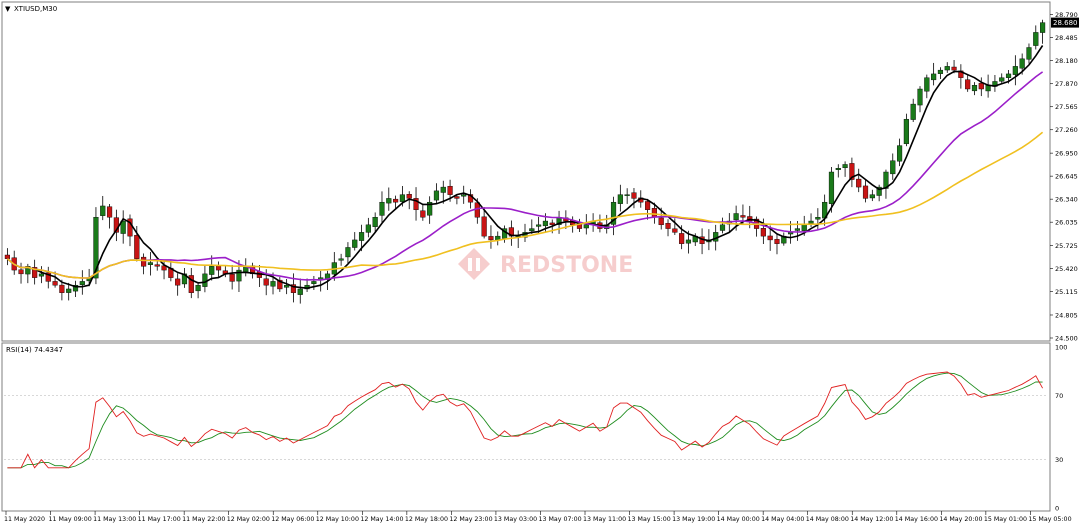 Image resolution: width=1080 pixels, height=531 pixels. What do you see at coordinates (8, 9) in the screenshot?
I see `dropdown-icon: ▼` at bounding box center [8, 9].